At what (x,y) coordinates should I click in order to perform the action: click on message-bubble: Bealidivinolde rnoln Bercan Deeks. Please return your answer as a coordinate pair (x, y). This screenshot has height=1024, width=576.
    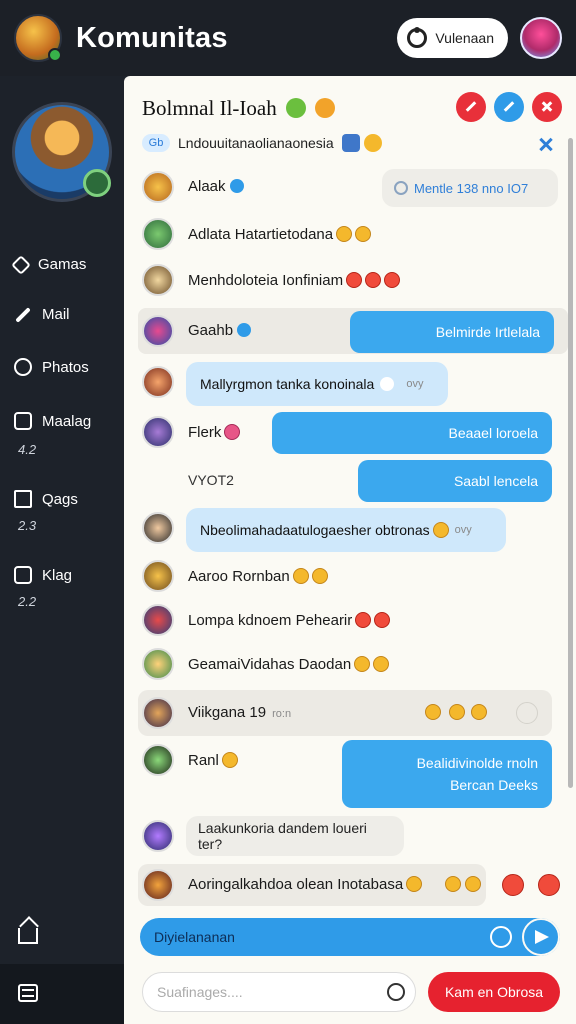
    Looking at the image, I should click on (447, 774).